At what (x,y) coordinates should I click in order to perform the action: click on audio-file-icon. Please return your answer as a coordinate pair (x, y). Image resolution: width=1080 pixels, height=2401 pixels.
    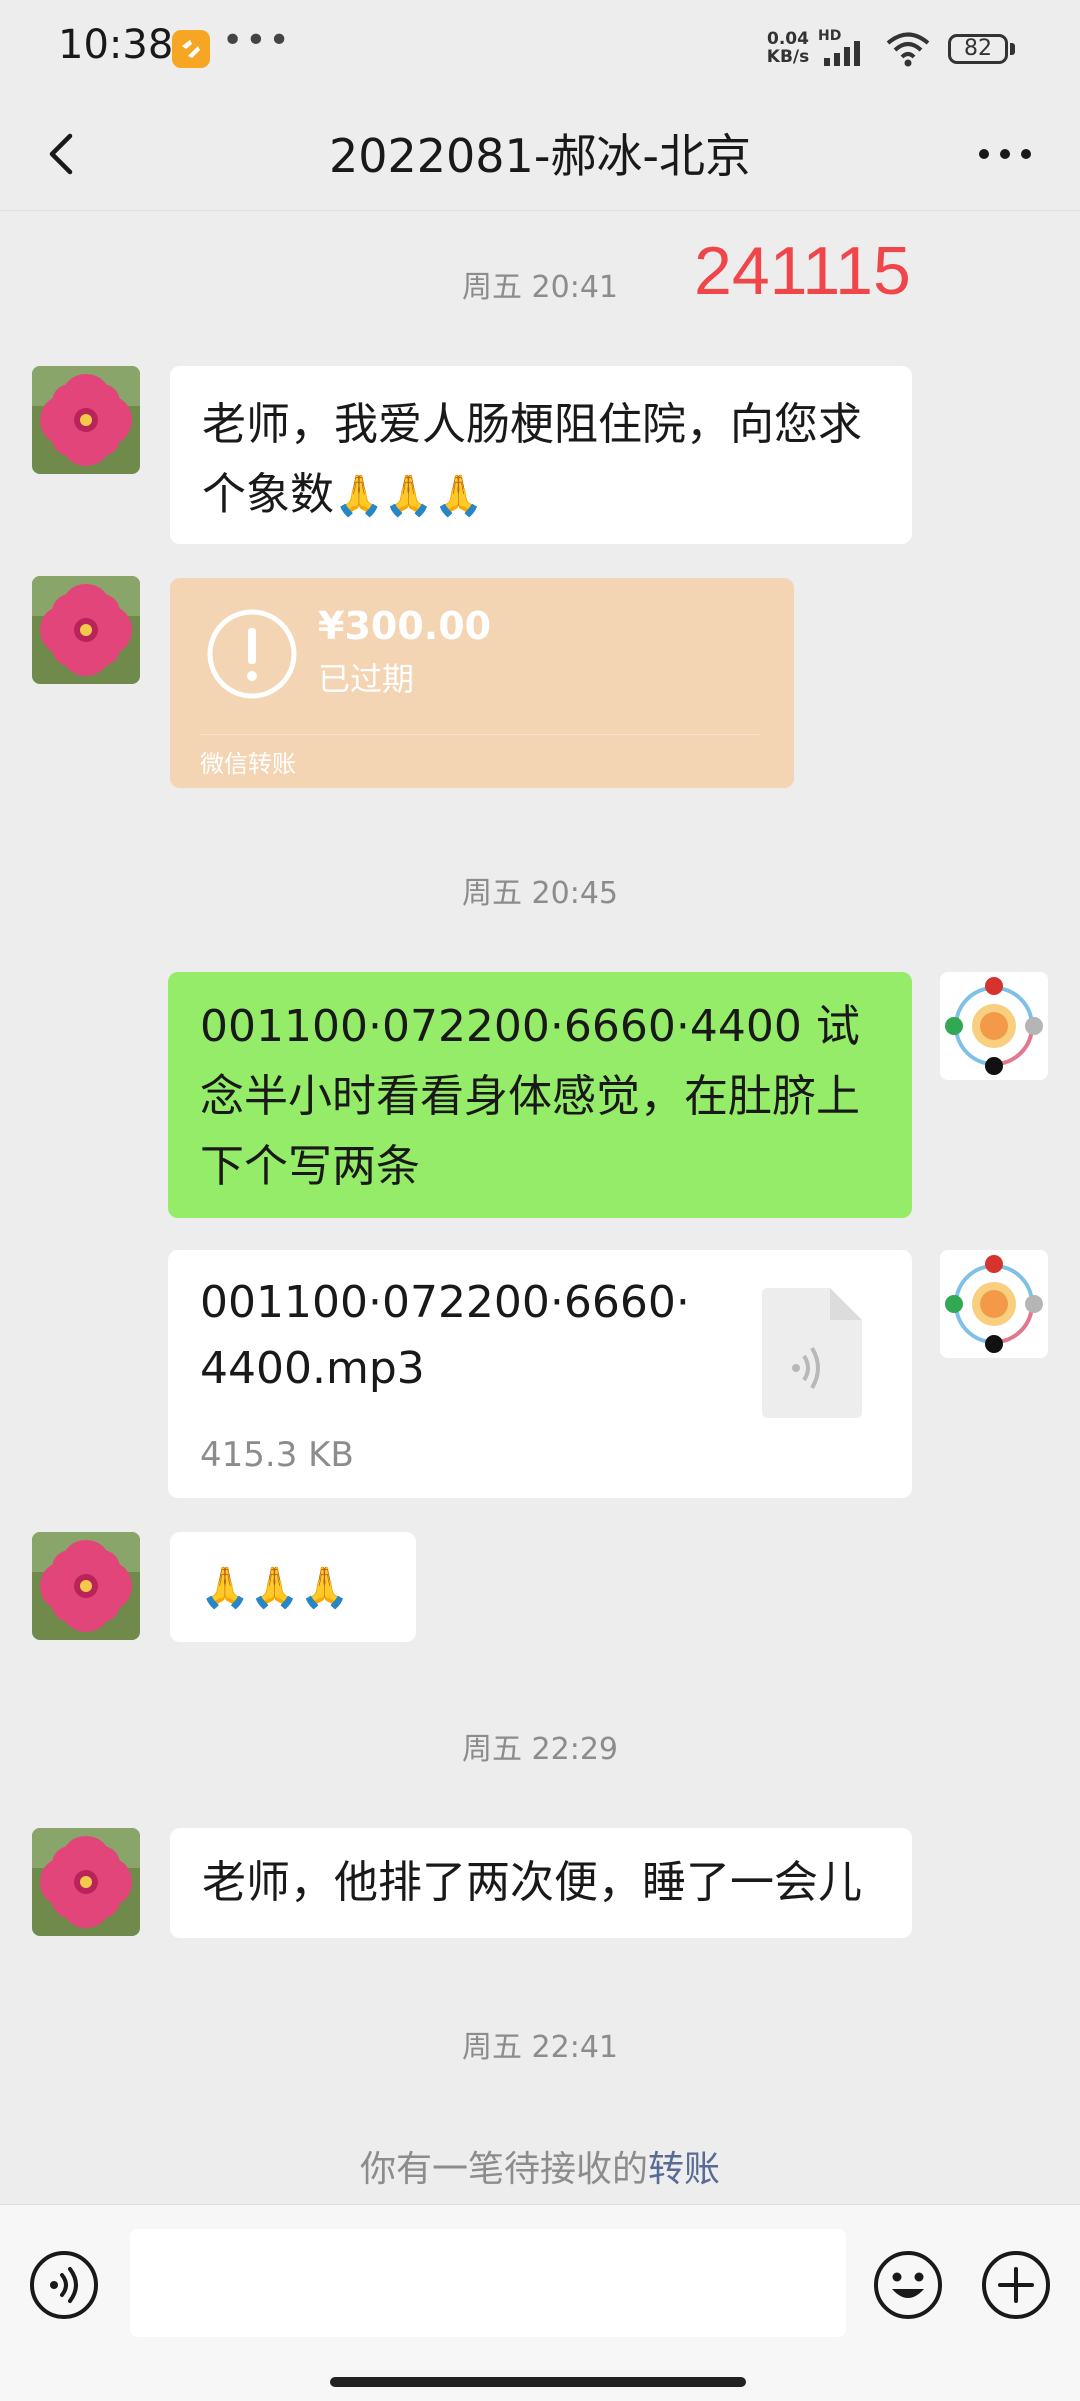
    Looking at the image, I should click on (812, 1353).